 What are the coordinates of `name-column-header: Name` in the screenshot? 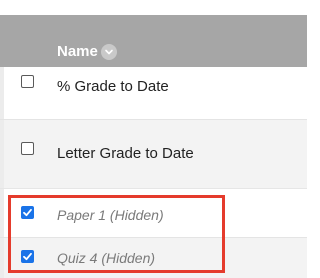 It's located at (87, 51).